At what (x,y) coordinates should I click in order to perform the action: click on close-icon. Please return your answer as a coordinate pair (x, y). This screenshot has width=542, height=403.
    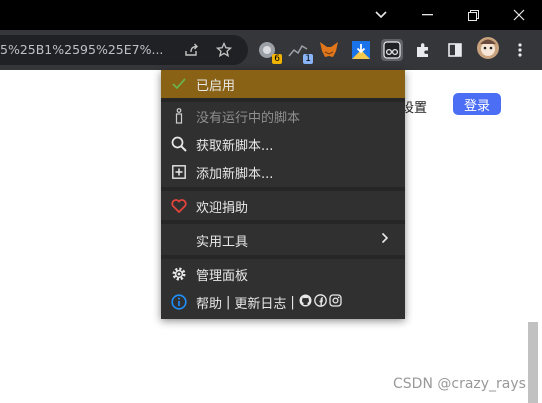
    Looking at the image, I should click on (519, 15).